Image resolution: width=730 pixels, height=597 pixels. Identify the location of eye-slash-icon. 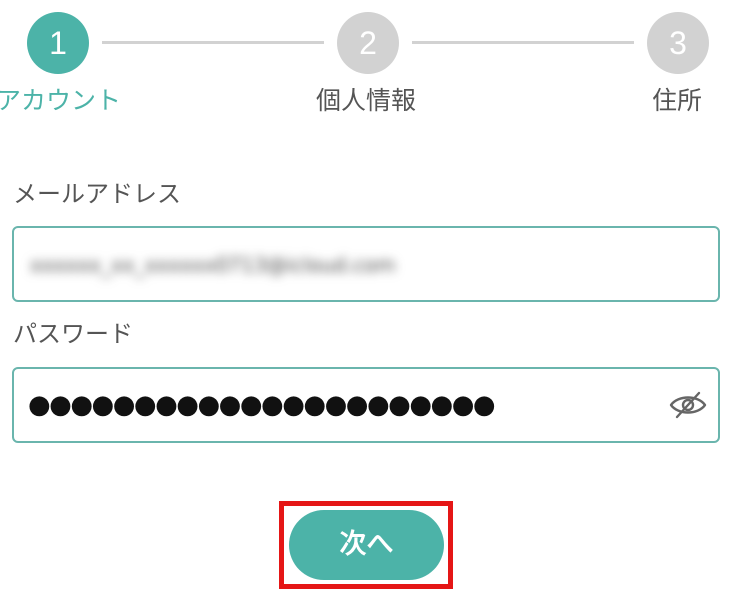
(688, 405).